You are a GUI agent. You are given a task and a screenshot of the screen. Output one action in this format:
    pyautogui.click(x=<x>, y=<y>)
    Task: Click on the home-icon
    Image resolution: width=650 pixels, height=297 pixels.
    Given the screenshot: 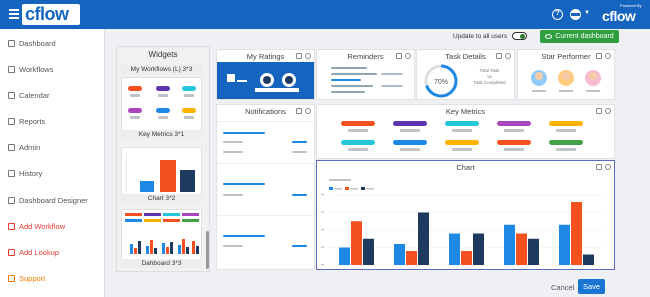 What is the action you would take?
    pyautogui.click(x=11, y=43)
    